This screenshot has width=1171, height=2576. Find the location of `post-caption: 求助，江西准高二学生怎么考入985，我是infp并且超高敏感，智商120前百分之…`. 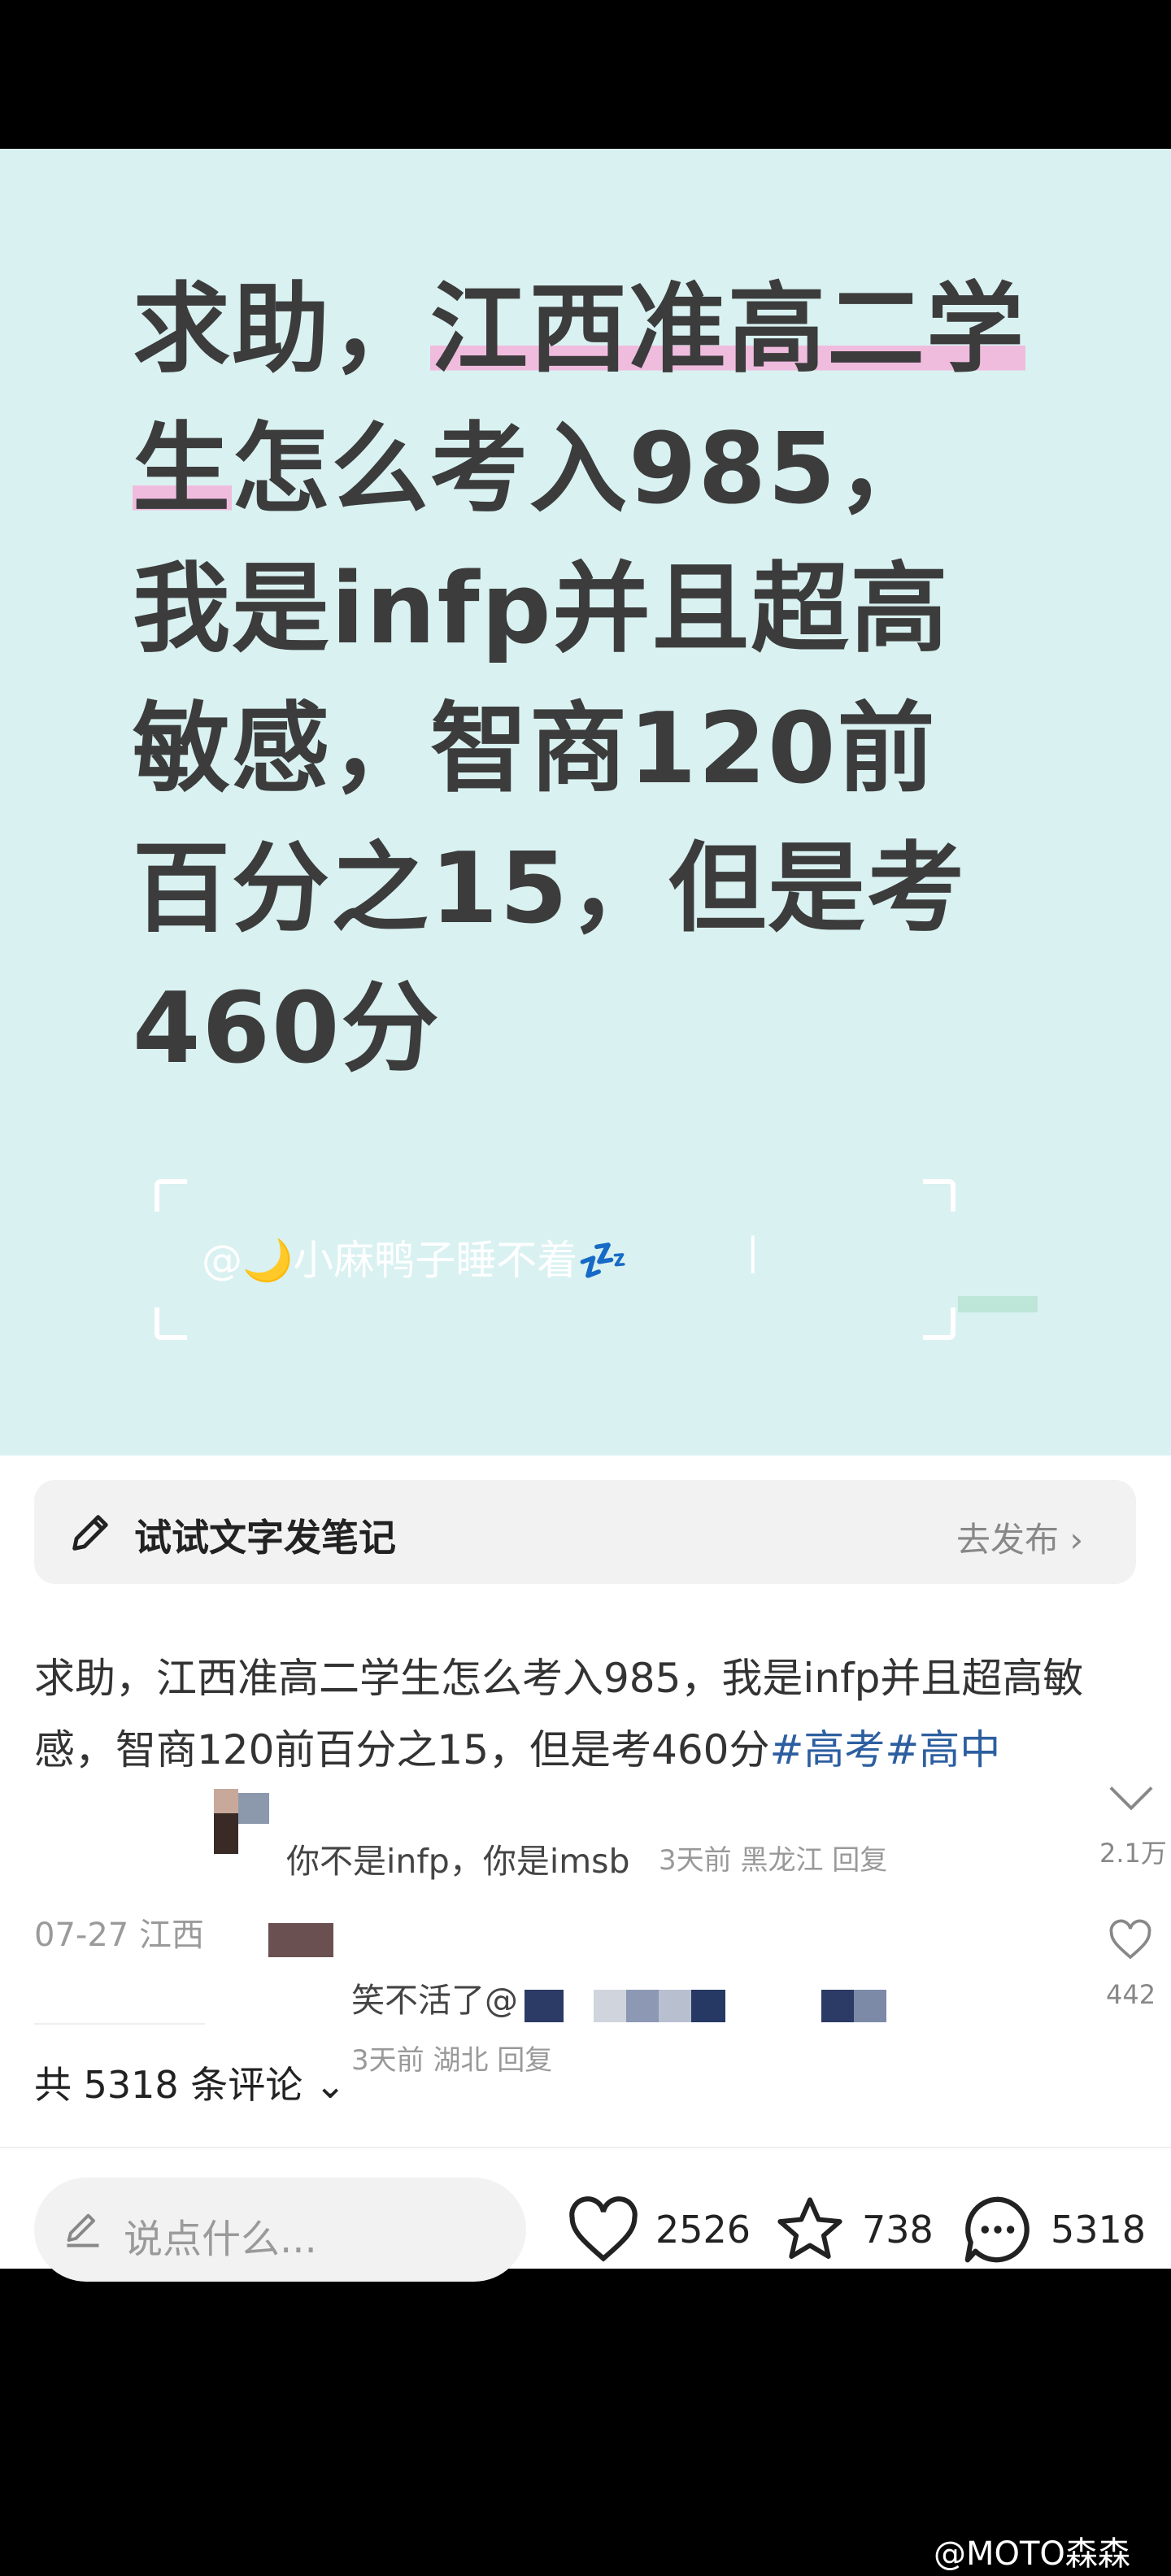

post-caption: 求助，江西准高二学生怎么考入985，我是infp并且超高敏感，智商120前百分之… is located at coordinates (575, 1714).